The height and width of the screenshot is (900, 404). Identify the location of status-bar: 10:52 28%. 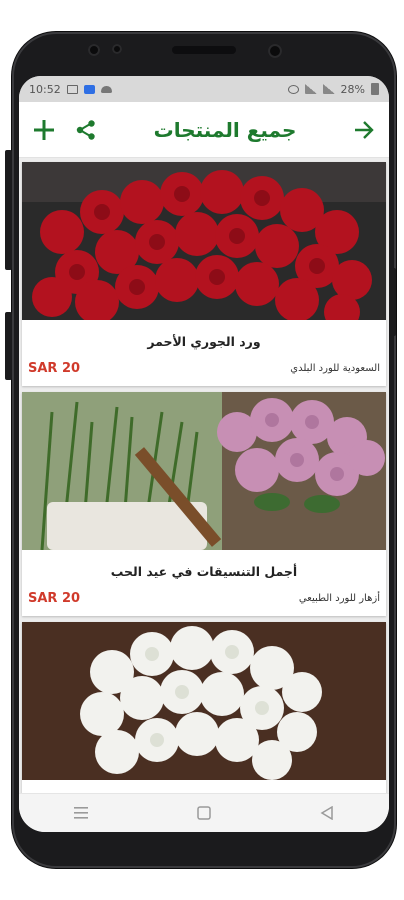
(204, 89).